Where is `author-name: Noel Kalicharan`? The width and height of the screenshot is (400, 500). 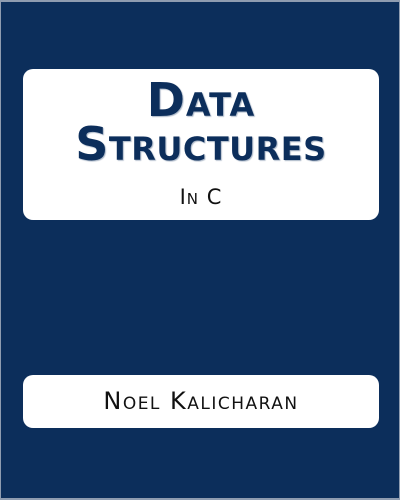
author-name: Noel Kalicharan is located at coordinates (201, 401).